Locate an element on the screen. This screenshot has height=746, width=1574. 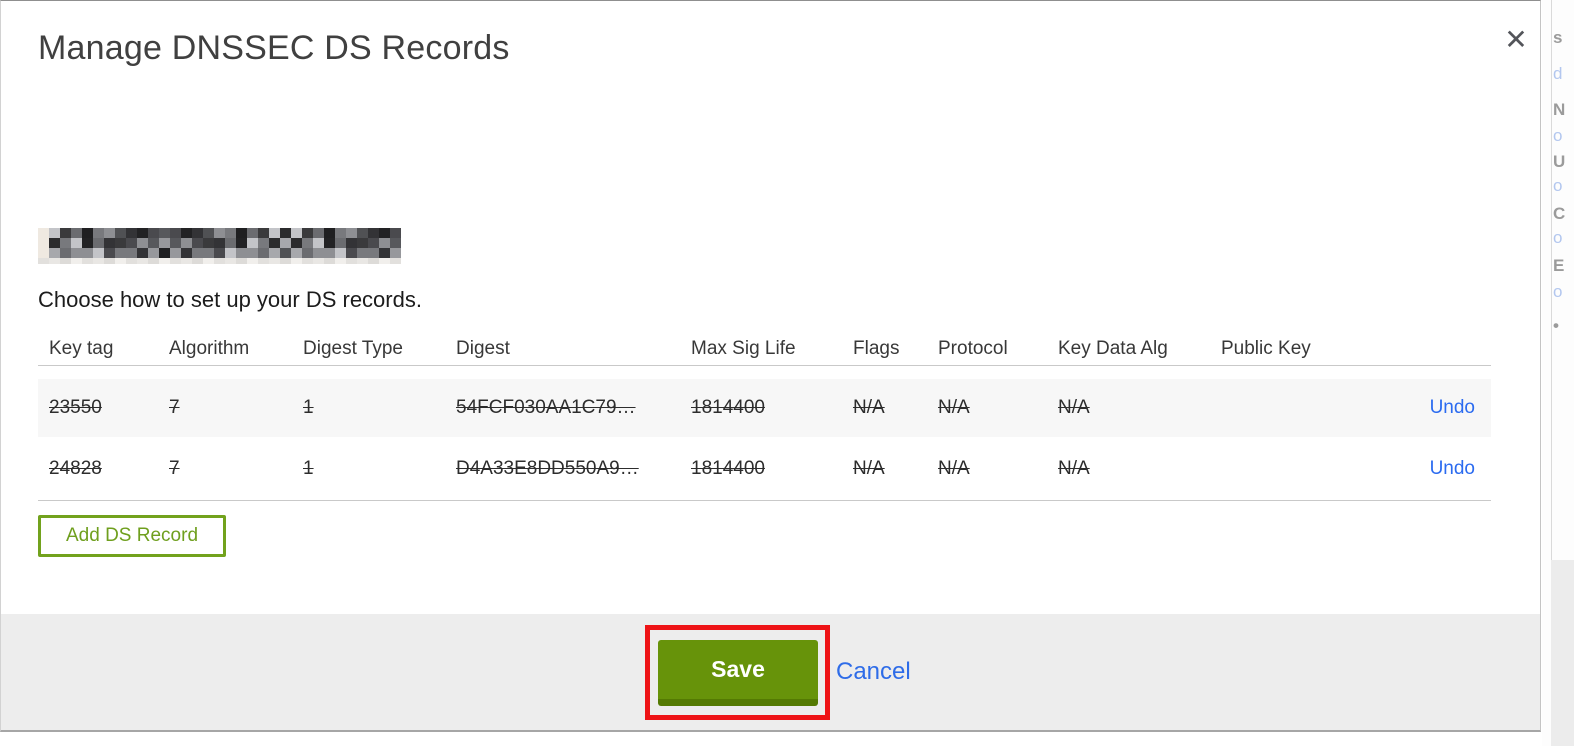
dimmed-page-behind-strip: s d No Uo Co Eo • is located at coordinates (1558, 373).